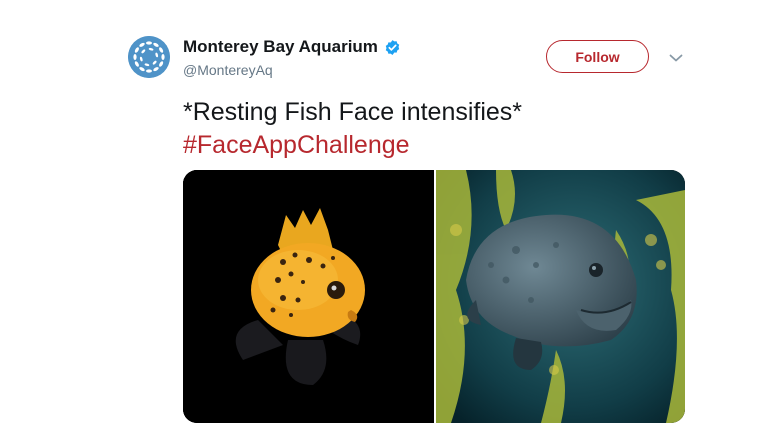 The image size is (770, 428). Describe the element at coordinates (228, 70) in the screenshot. I see `author-handle: @MontereyAq` at that location.